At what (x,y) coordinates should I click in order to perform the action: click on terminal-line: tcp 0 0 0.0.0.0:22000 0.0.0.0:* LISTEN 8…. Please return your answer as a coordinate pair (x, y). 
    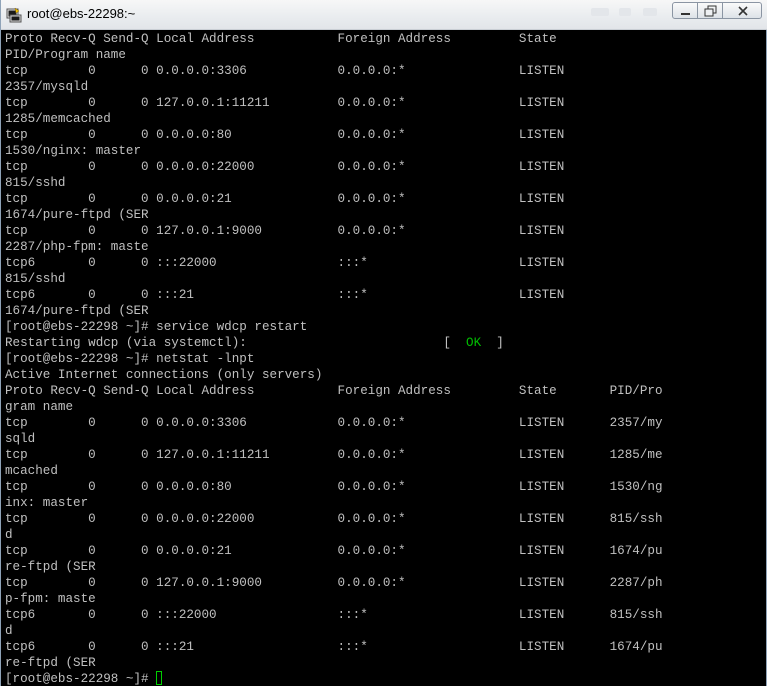
    Looking at the image, I should click on (384, 519).